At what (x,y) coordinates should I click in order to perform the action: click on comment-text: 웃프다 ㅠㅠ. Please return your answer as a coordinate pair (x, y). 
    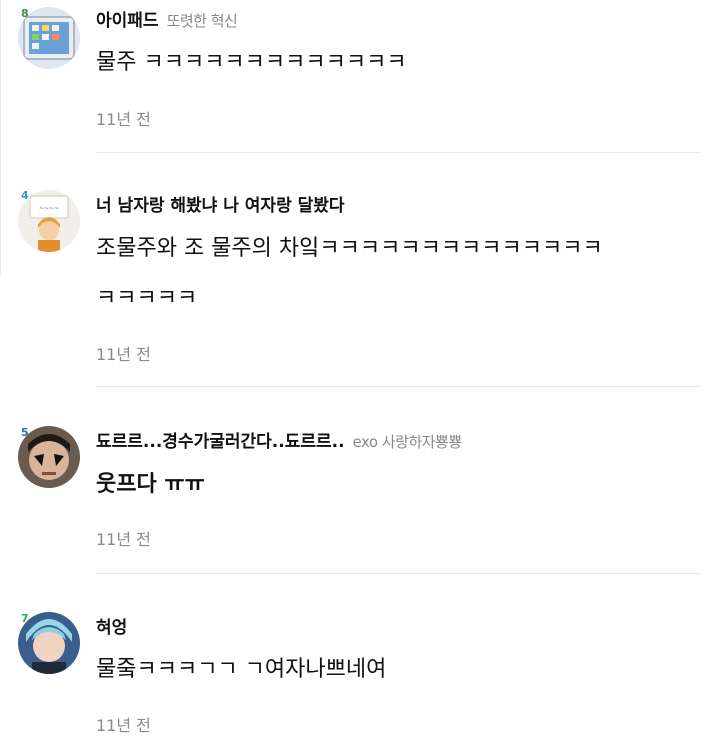
    Looking at the image, I should click on (150, 484).